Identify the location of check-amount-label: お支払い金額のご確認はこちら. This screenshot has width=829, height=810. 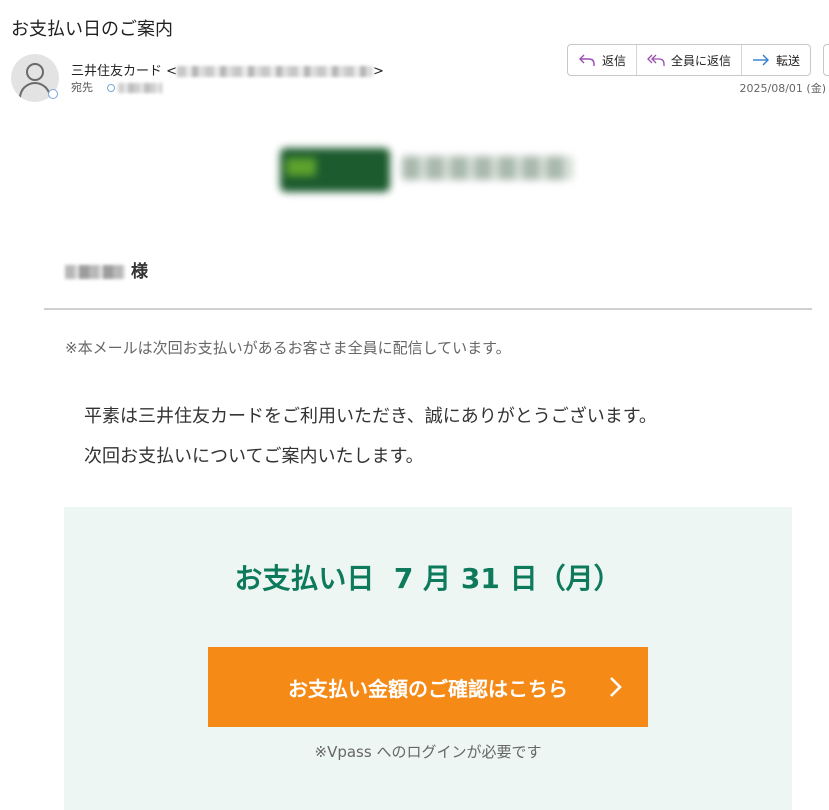
(428, 688).